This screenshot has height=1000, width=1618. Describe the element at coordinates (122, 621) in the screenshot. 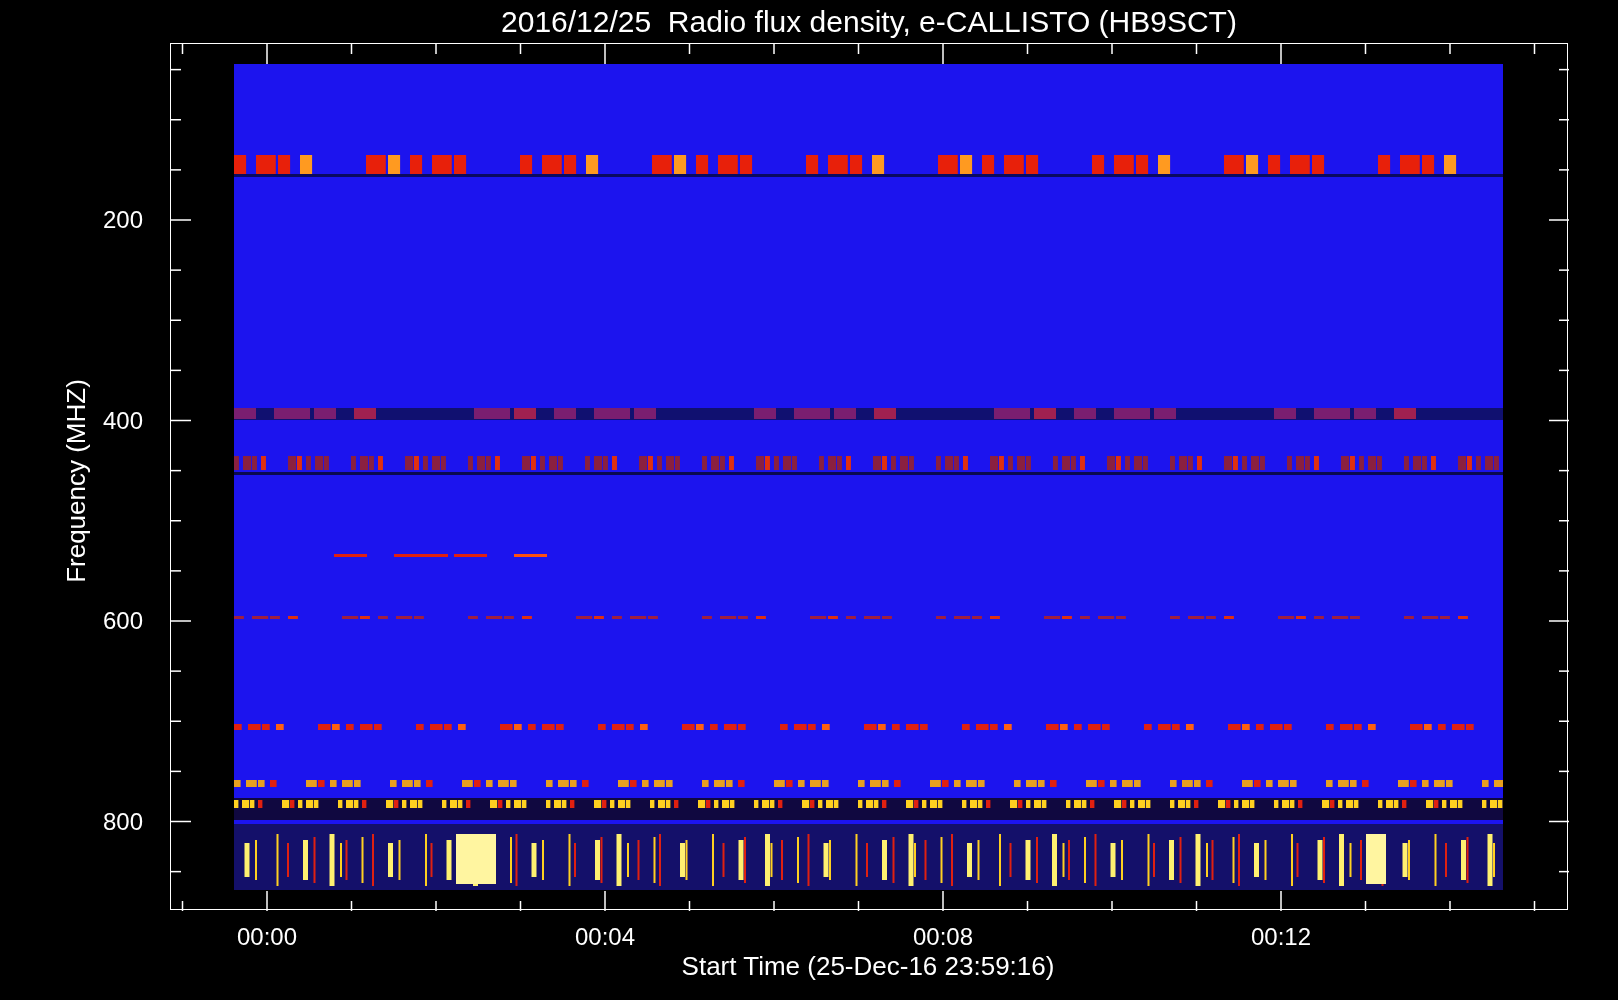

I see `y-tick-label: 600` at that location.